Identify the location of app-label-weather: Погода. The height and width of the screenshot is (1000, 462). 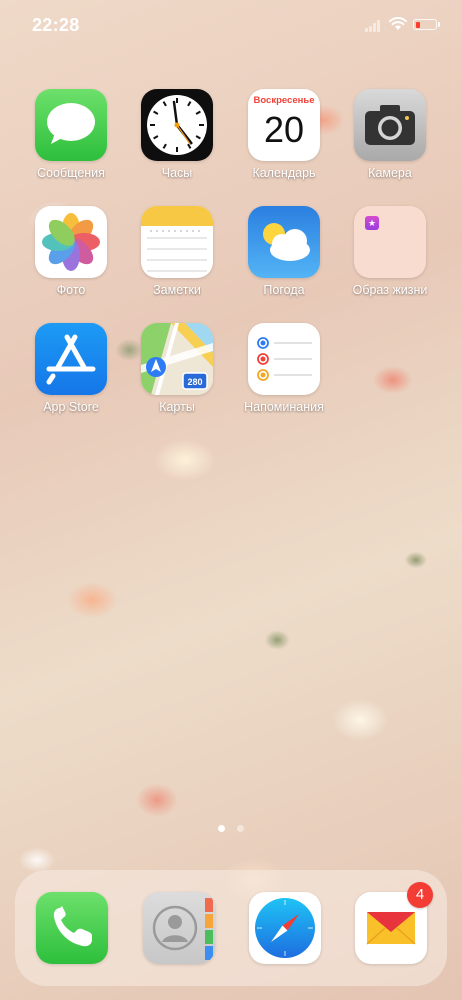
(284, 290).